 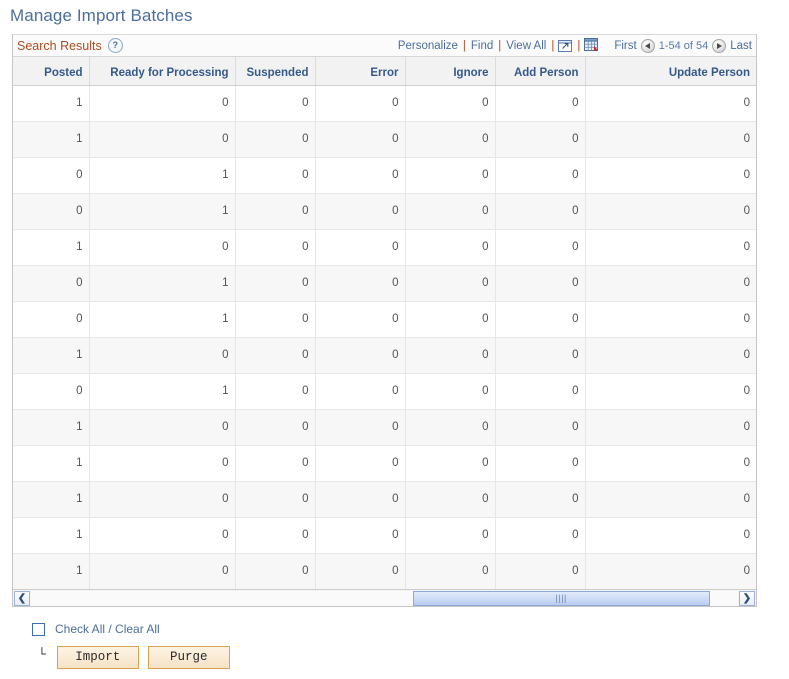 What do you see at coordinates (565, 46) in the screenshot?
I see `expand-grid-icon` at bounding box center [565, 46].